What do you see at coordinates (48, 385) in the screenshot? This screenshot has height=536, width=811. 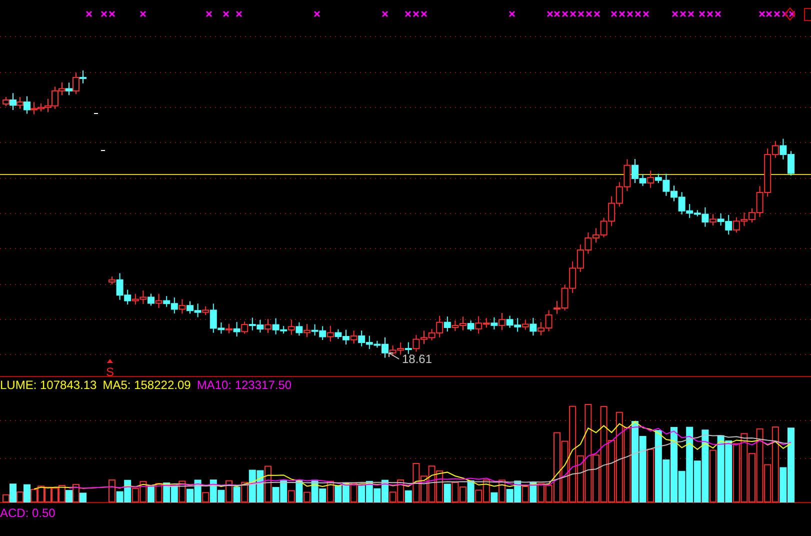 I see `legend-label: LUME: 107843.13` at bounding box center [48, 385].